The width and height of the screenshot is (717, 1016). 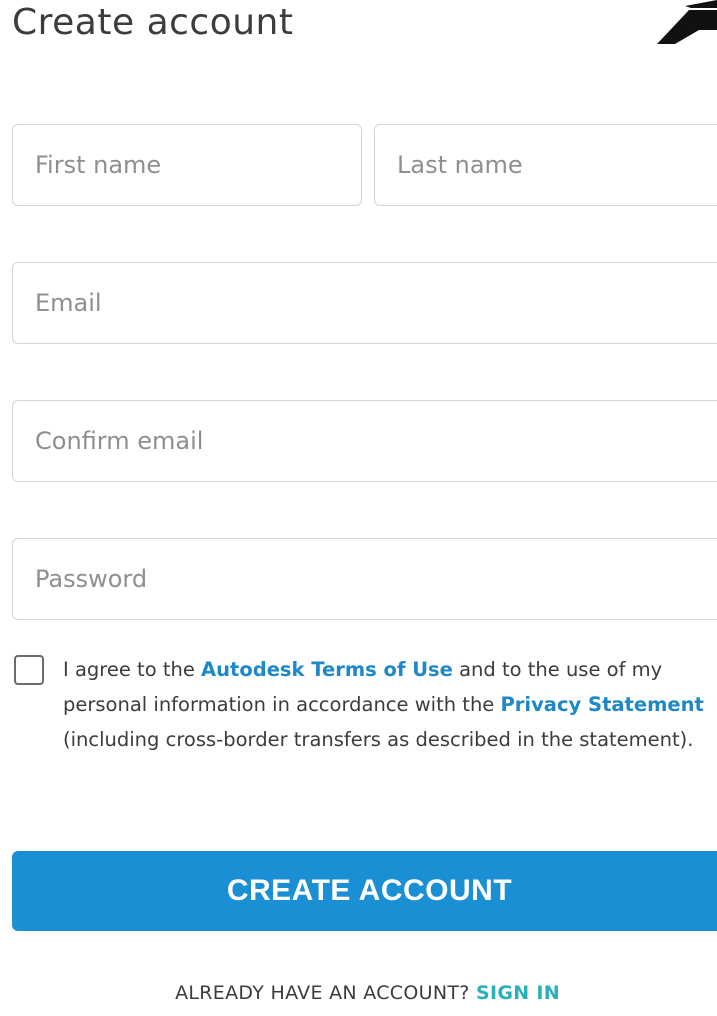 What do you see at coordinates (364, 579) in the screenshot?
I see `password-field` at bounding box center [364, 579].